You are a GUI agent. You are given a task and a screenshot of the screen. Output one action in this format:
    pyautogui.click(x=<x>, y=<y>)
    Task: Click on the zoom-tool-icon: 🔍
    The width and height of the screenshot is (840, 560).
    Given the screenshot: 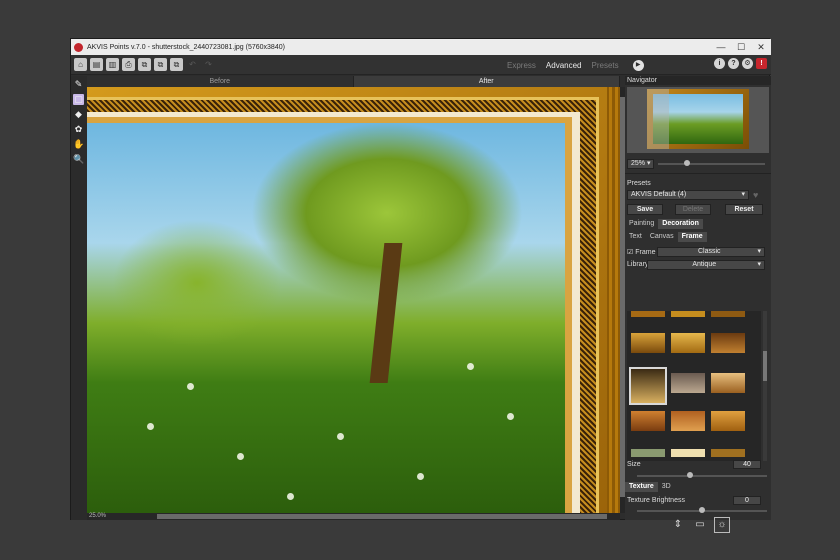 What is the action you would take?
    pyautogui.click(x=78, y=159)
    